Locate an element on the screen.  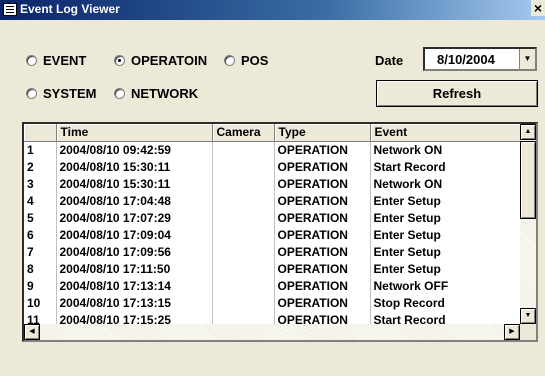
time-cell: 2004/08/10 17:04:48 is located at coordinates (134, 200).